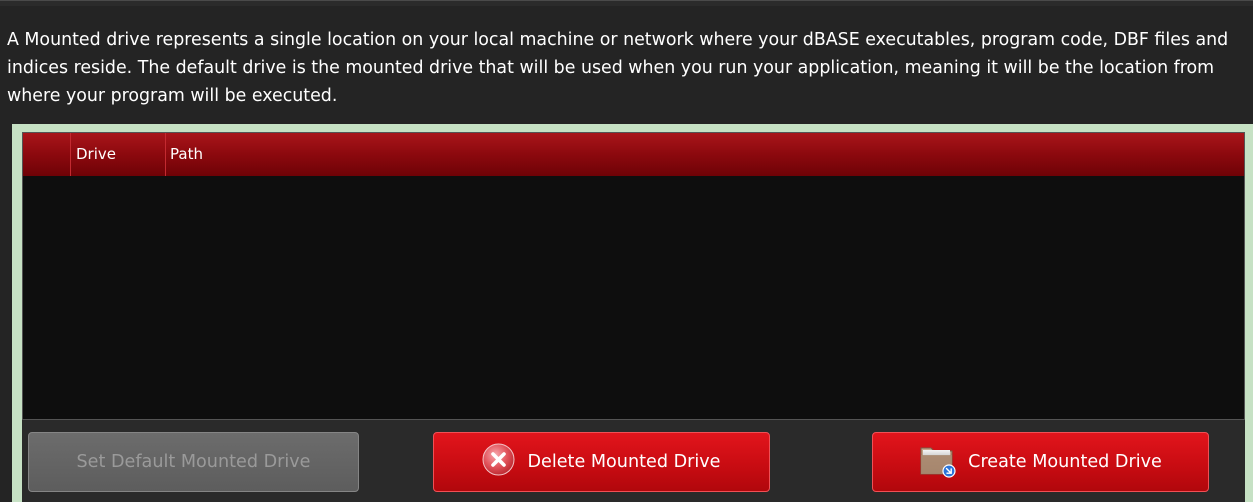  I want to click on x-circle-icon, so click(498, 462).